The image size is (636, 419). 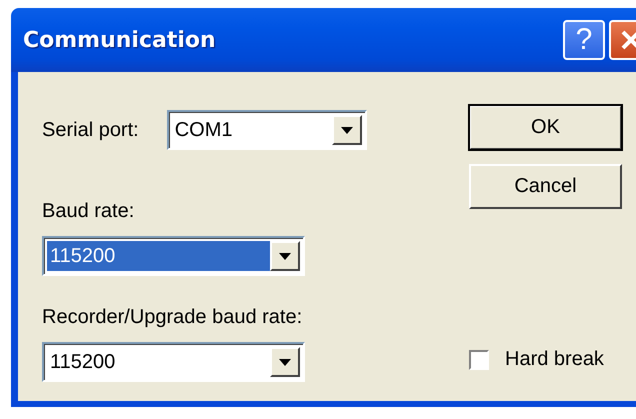 What do you see at coordinates (89, 211) in the screenshot?
I see `field-label: Baud rate:` at bounding box center [89, 211].